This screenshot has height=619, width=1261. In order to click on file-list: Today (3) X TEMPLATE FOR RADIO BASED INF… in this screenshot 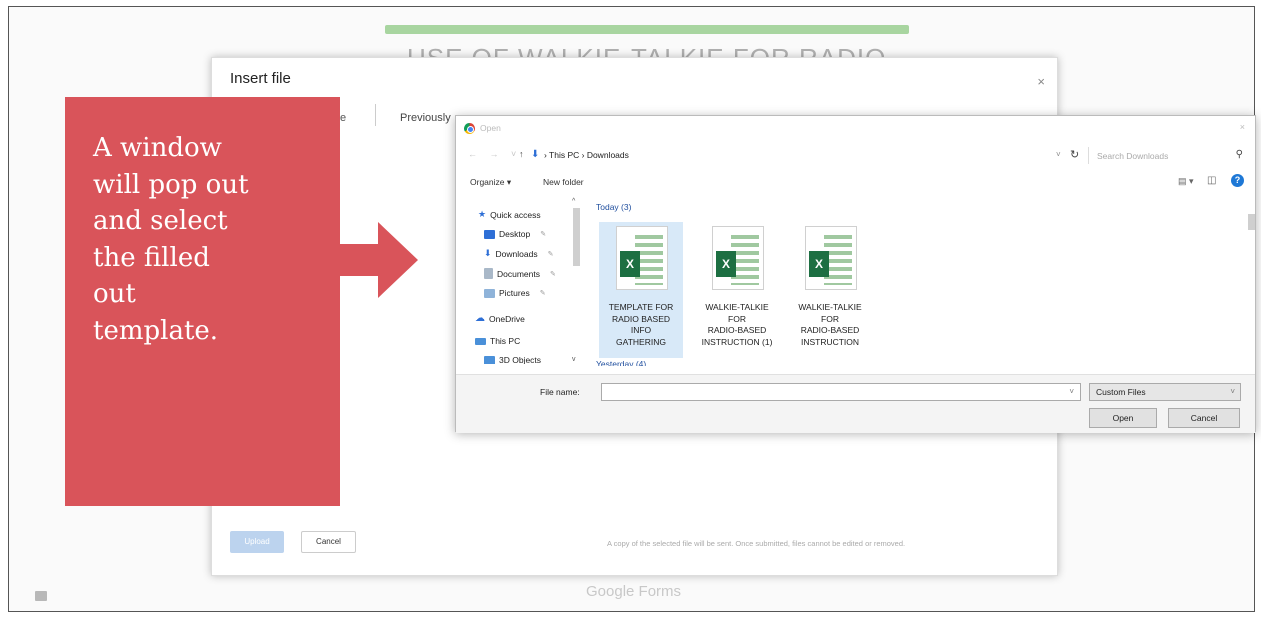, I will do `click(919, 281)`.